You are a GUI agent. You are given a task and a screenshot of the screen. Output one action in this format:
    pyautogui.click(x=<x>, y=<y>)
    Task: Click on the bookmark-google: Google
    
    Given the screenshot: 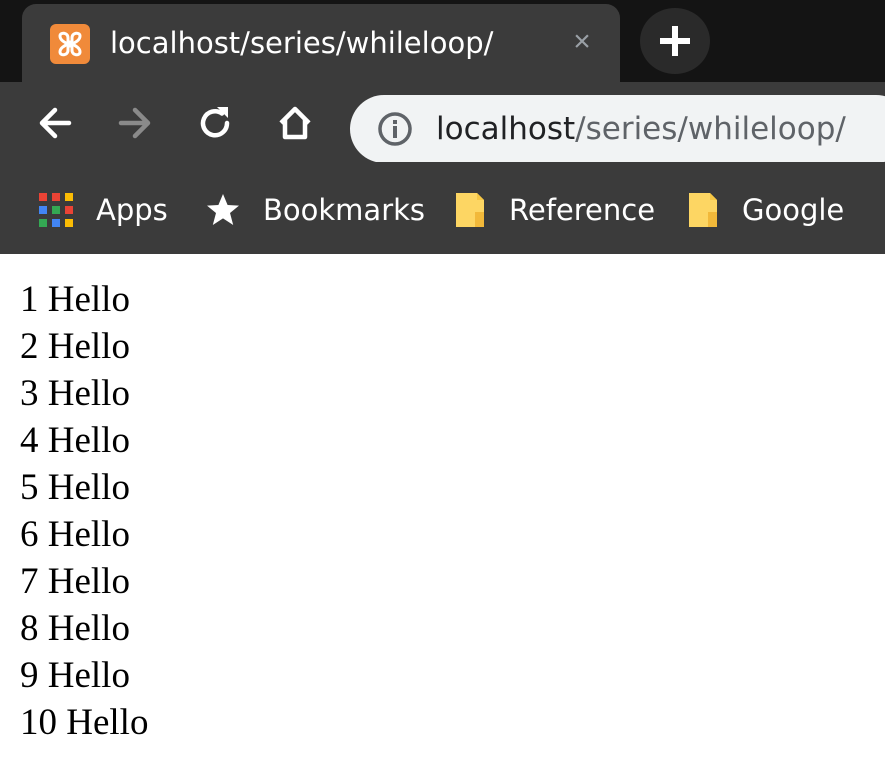 What is the action you would take?
    pyautogui.click(x=765, y=210)
    